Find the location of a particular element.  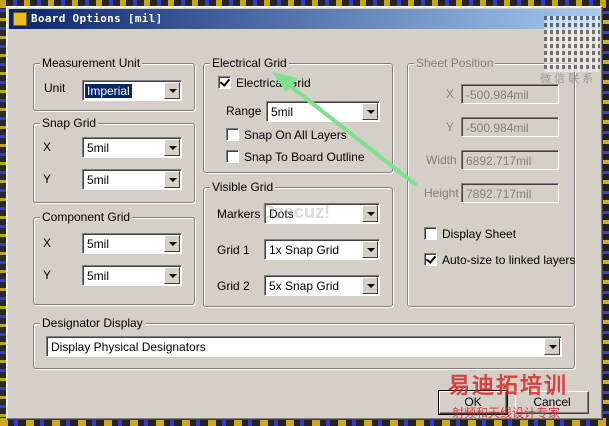

visible-grid-legend: Visible Grid is located at coordinates (243, 187).